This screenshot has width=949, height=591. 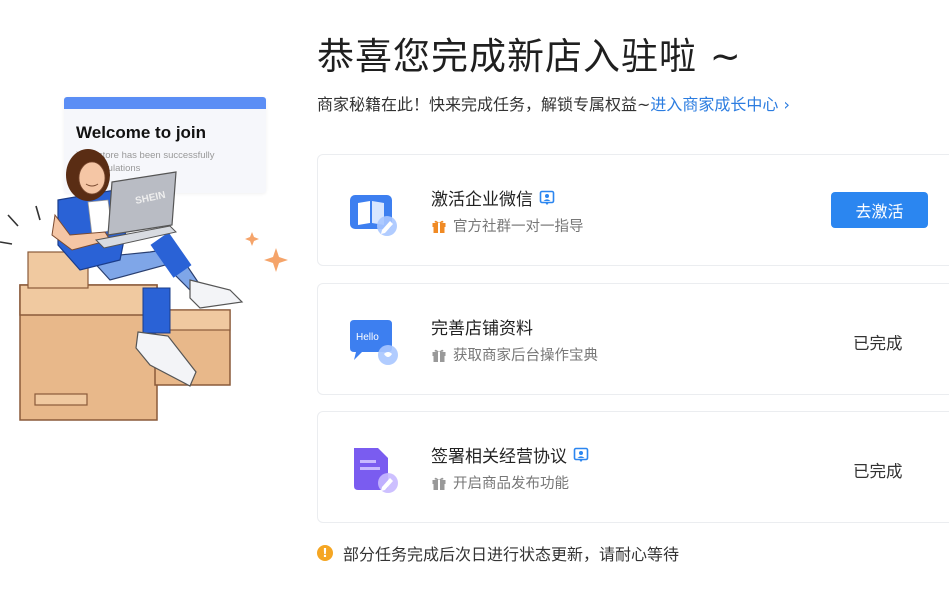 I want to click on task-desc-text: 开启商品发布功能, so click(x=511, y=484).